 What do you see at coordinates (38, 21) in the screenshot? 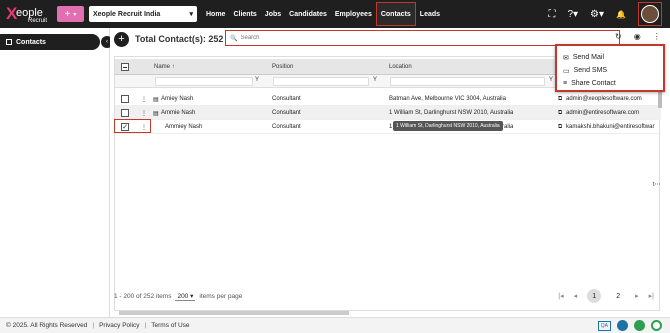
I see `logo-recruit: Recruit` at bounding box center [38, 21].